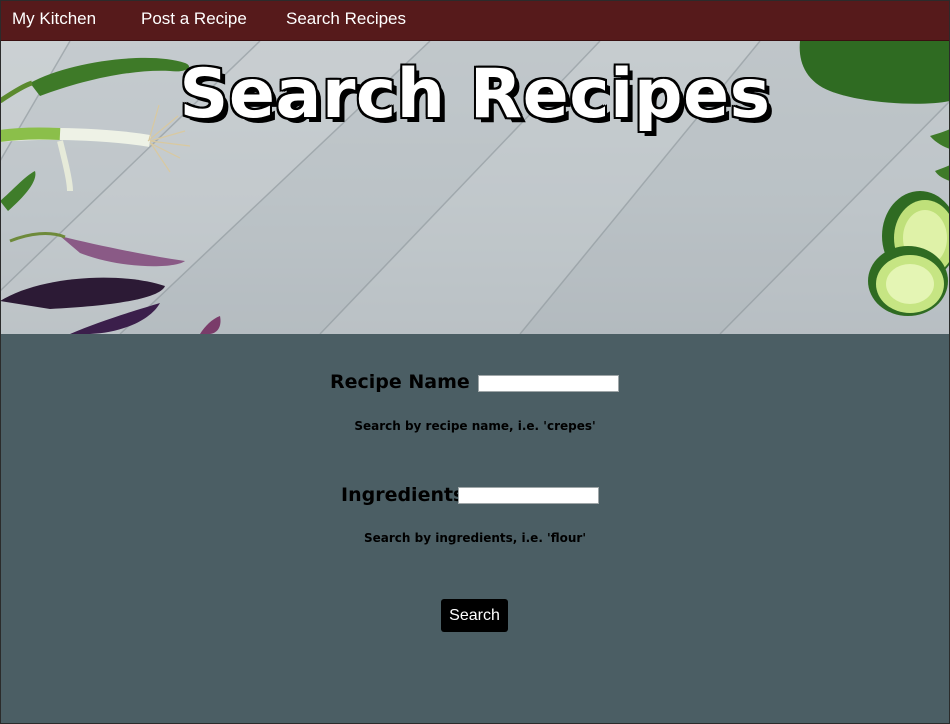 The height and width of the screenshot is (724, 950). I want to click on recipe-name-input, so click(548, 383).